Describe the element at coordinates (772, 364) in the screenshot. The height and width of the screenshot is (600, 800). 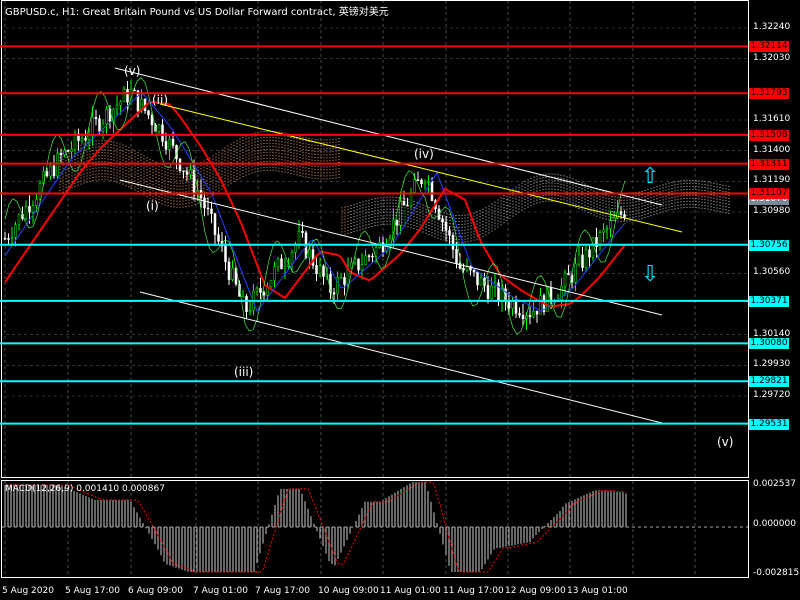
I see `price-axis-label: 1.29930` at that location.